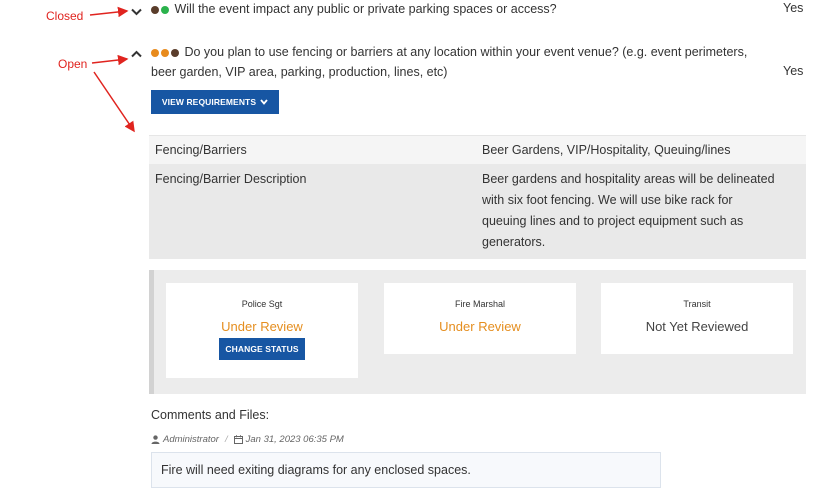 Image resolution: width=820 pixels, height=494 pixels. Describe the element at coordinates (262, 304) in the screenshot. I see `review-role: Police Sgt` at that location.